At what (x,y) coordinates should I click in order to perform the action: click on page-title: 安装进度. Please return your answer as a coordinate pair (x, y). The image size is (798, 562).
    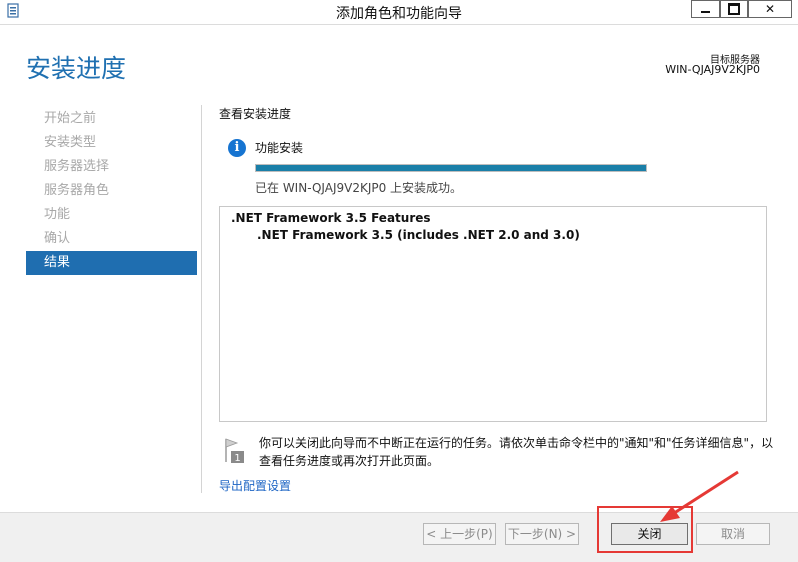
    Looking at the image, I should click on (76, 68).